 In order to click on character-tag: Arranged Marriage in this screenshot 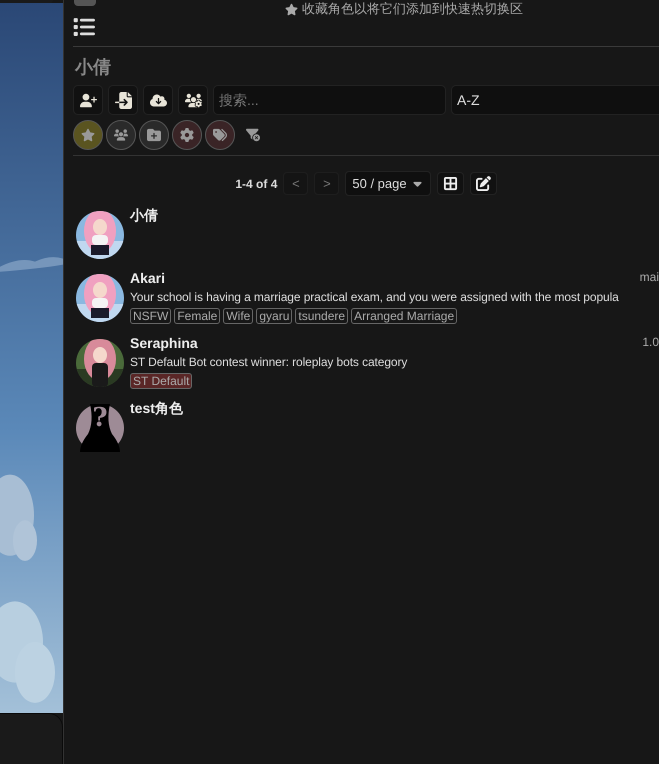, I will do `click(404, 316)`.